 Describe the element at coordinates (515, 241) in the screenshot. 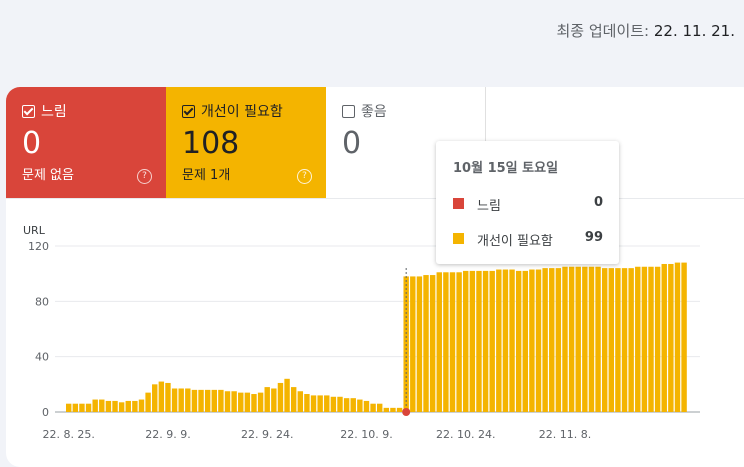

I see `tooltip-row-name: 개선이 필요함` at that location.